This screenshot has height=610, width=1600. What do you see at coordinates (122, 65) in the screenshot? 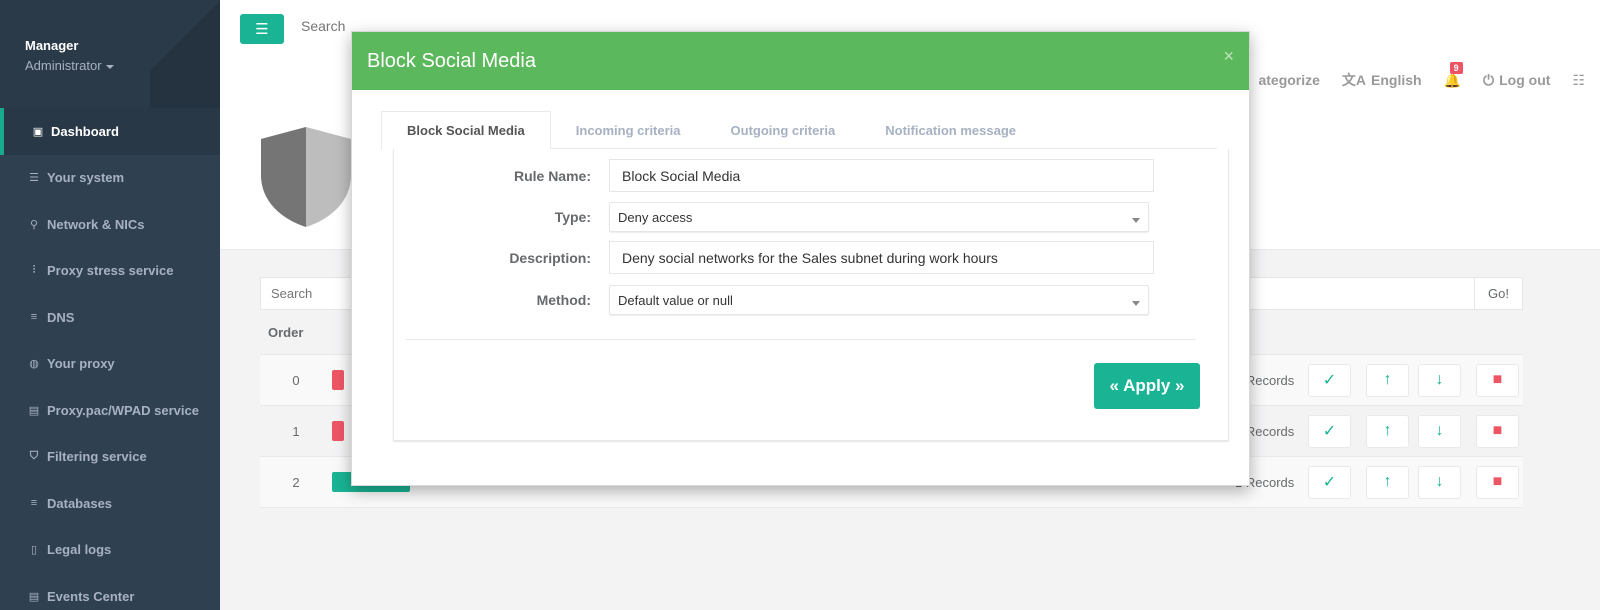
I see `profile-role-dropdown: Administrator` at bounding box center [122, 65].